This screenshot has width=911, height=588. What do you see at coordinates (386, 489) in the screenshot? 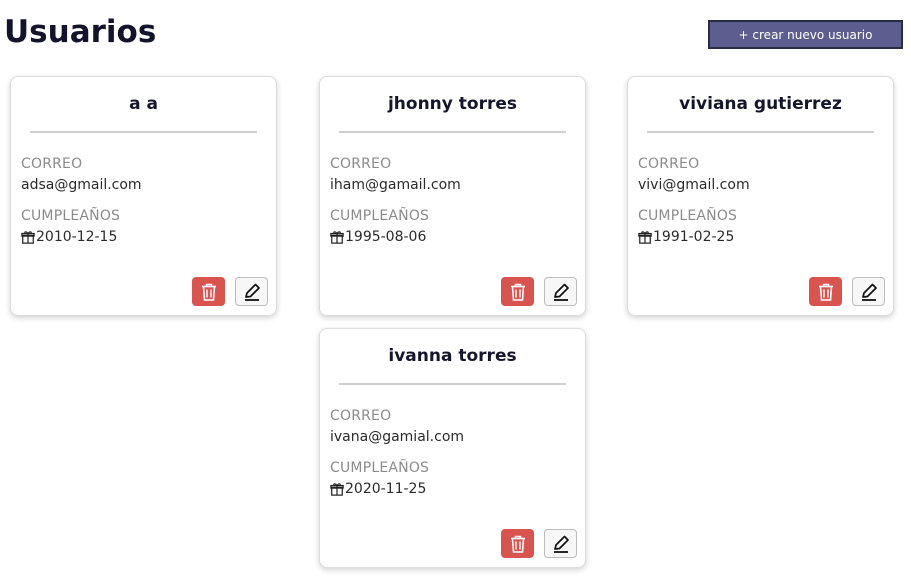
I see `birthday-value: 2020-11-25` at bounding box center [386, 489].